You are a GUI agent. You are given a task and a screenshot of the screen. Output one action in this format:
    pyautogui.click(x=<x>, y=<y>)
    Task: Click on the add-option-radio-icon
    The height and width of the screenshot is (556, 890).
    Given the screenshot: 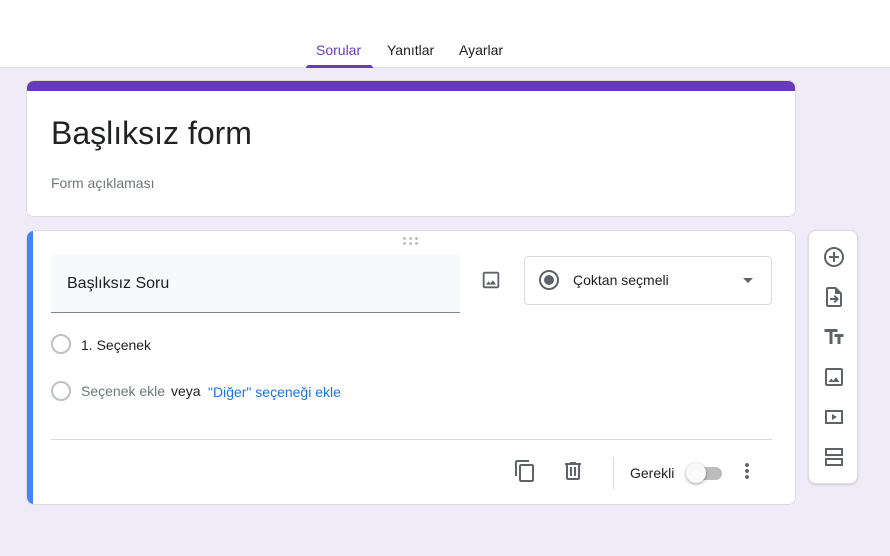 What is the action you would take?
    pyautogui.click(x=61, y=391)
    